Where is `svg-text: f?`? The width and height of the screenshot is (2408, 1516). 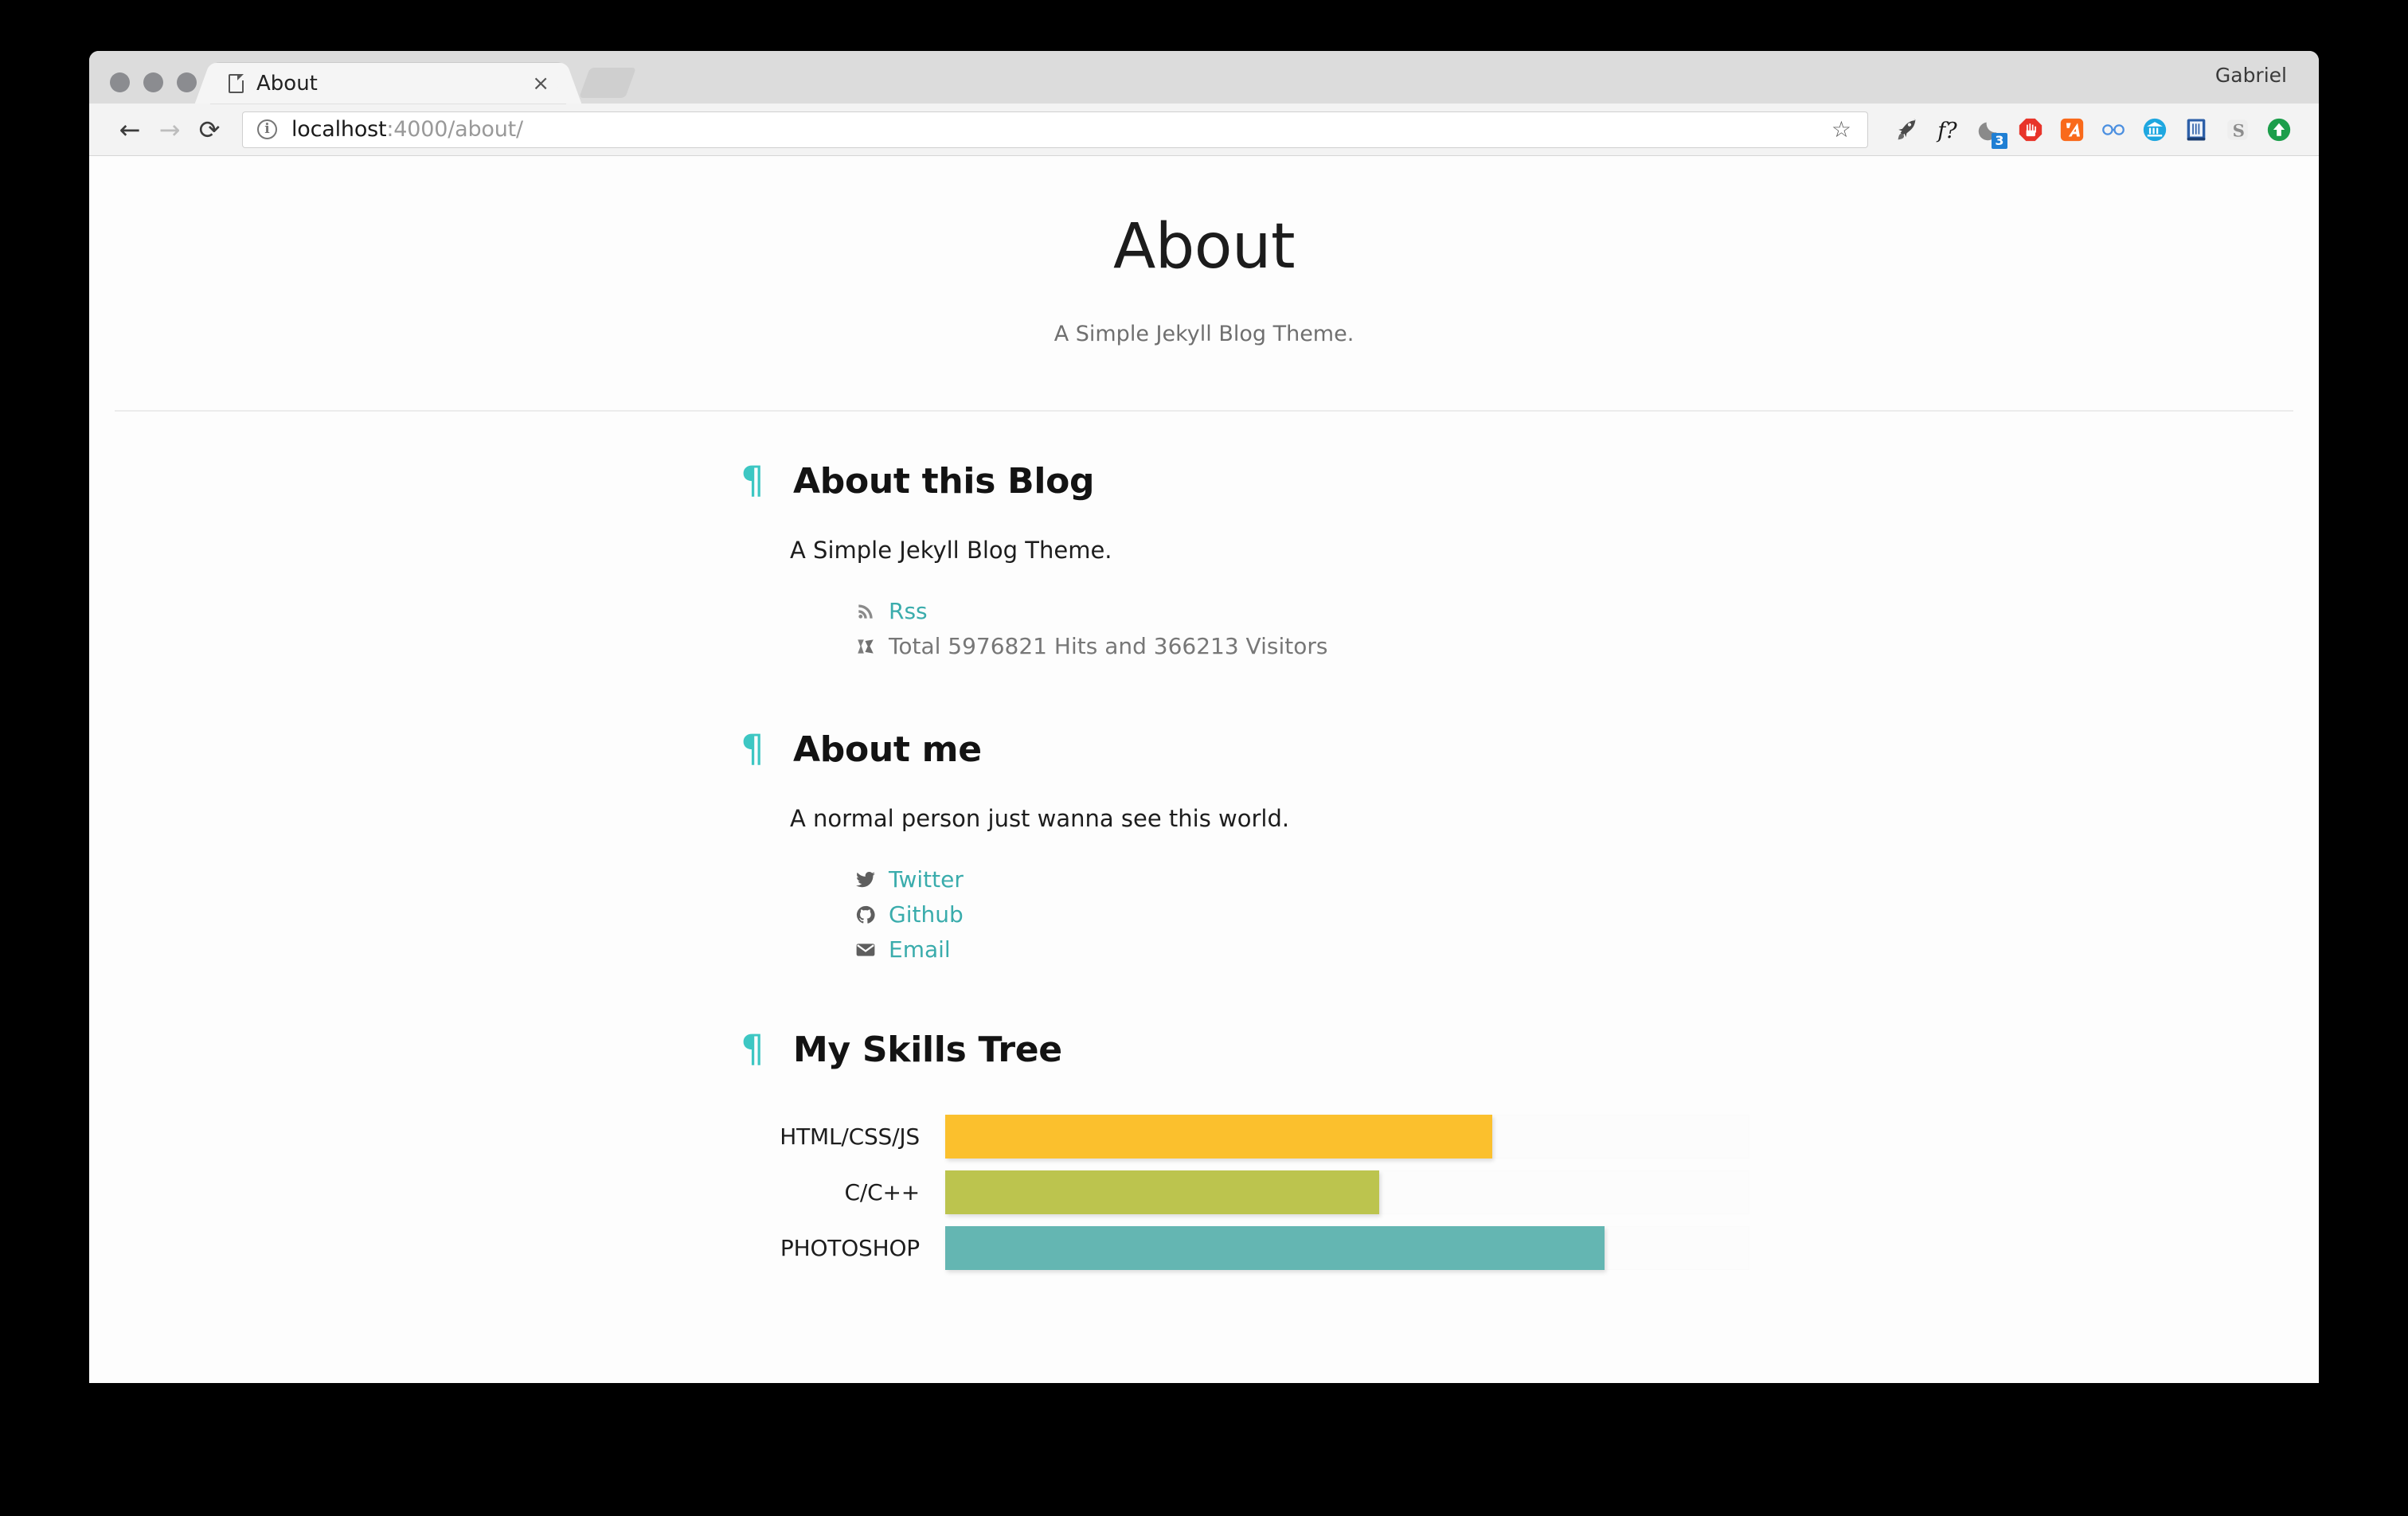 svg-text: f? is located at coordinates (1946, 130).